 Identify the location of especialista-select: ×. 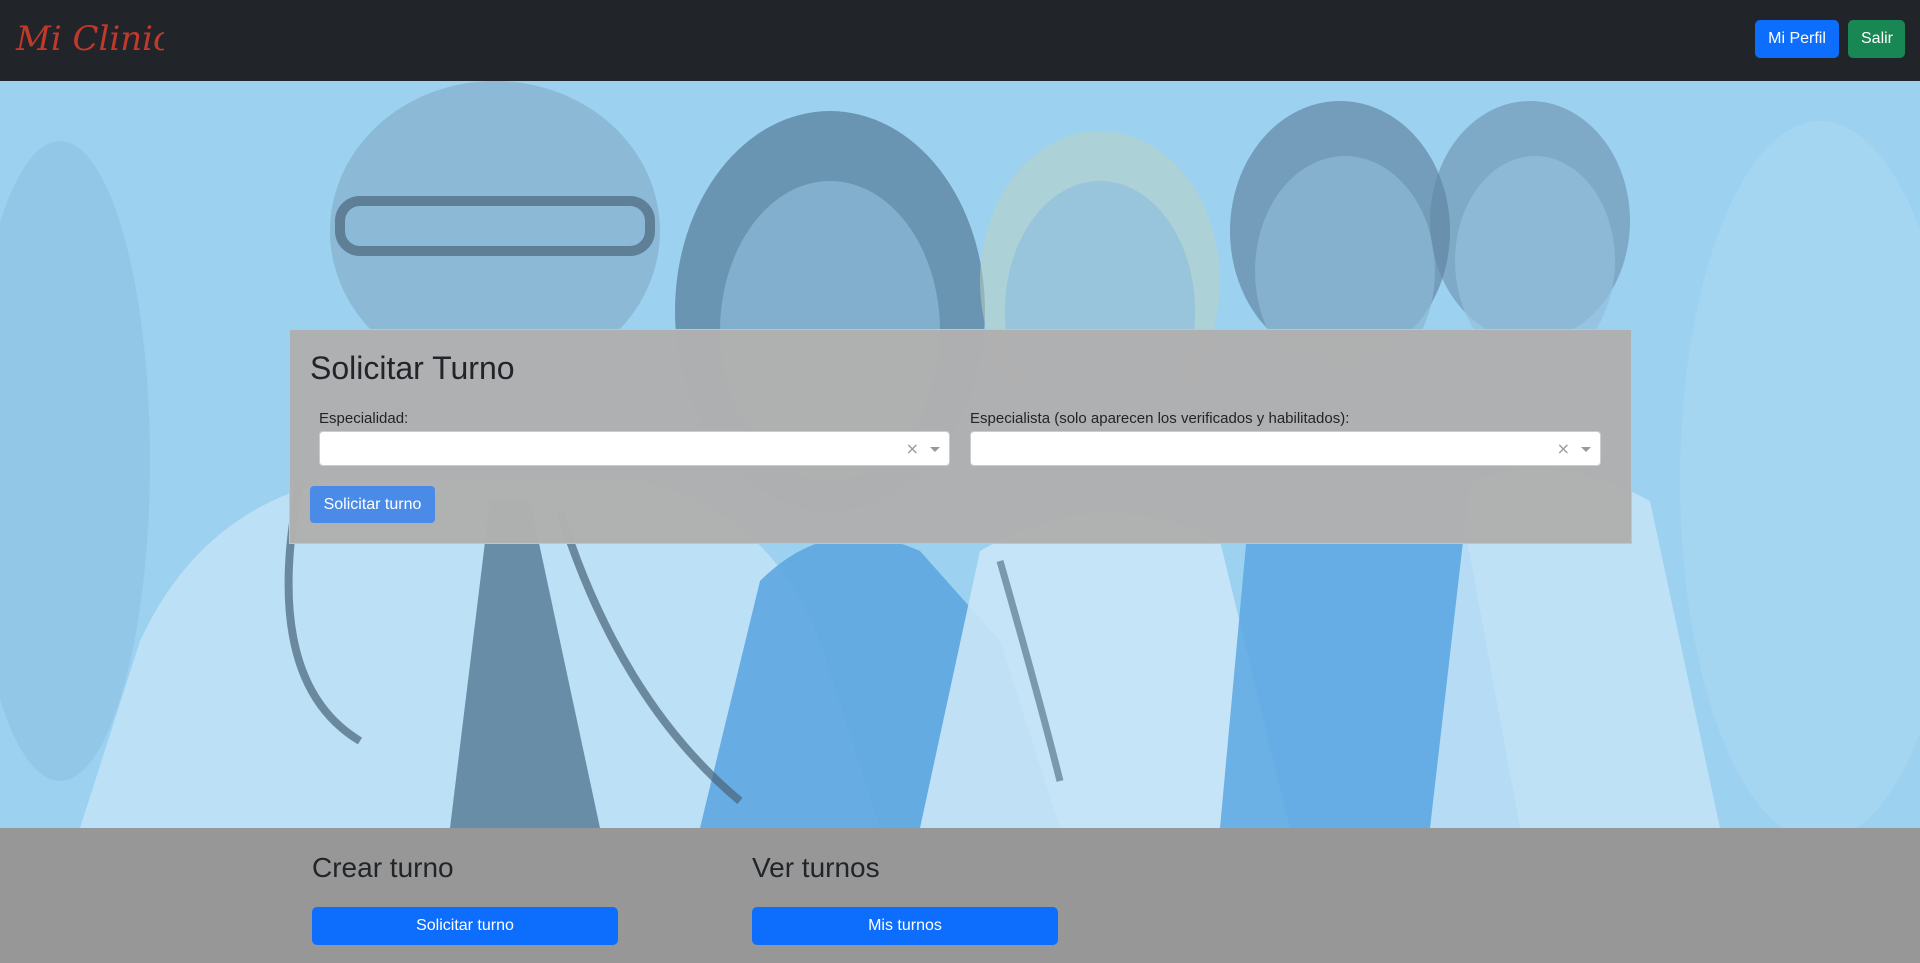
(1285, 448).